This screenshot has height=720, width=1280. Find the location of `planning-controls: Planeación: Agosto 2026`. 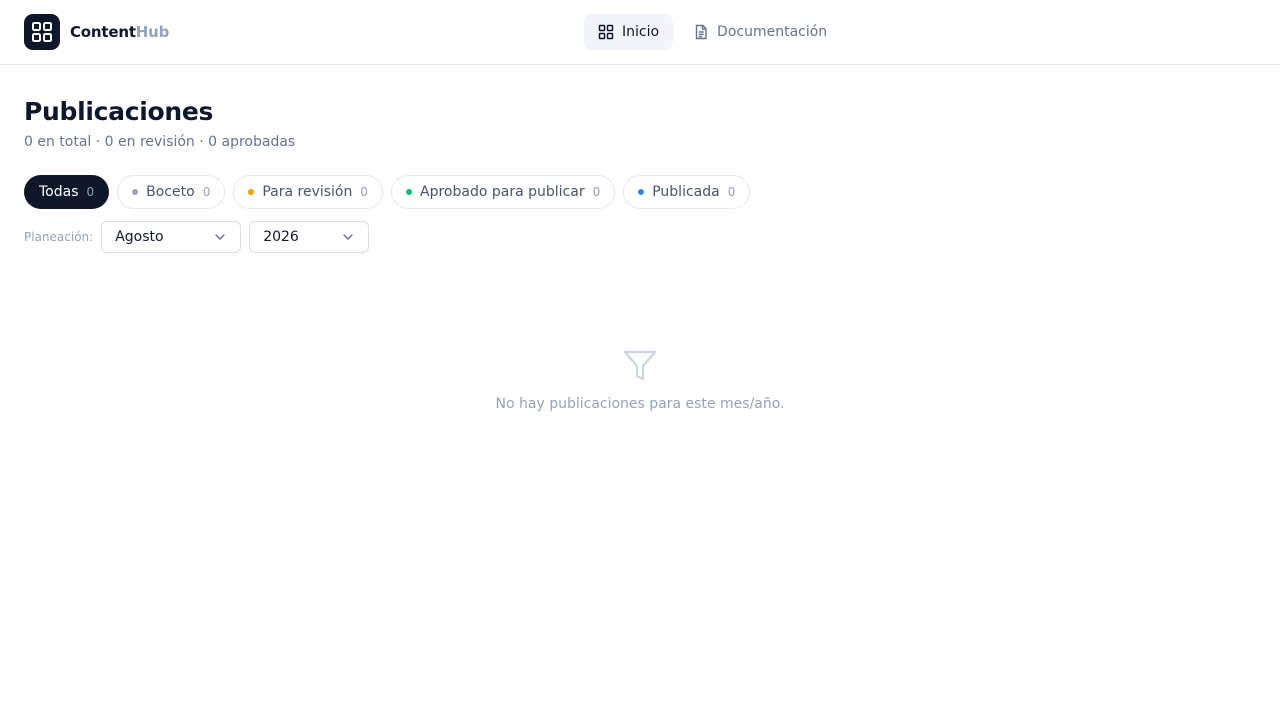

planning-controls: Planeación: Agosto 2026 is located at coordinates (640, 237).